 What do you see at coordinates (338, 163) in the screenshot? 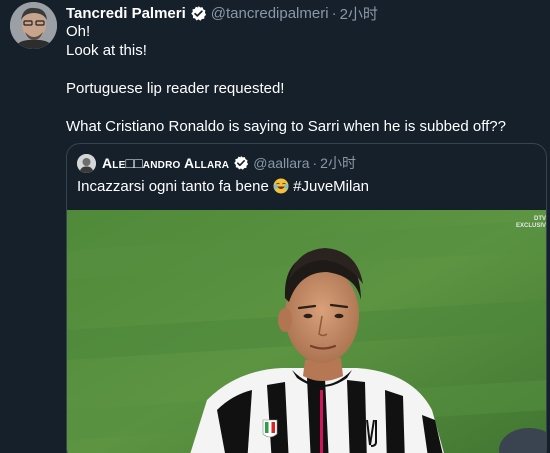
I see `quoted-timestamp: 2小时` at bounding box center [338, 163].